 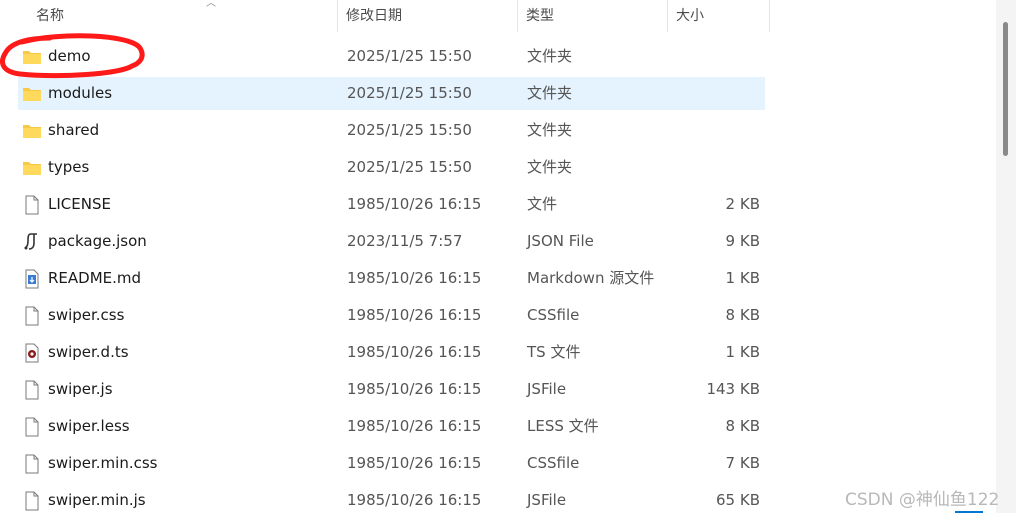 What do you see at coordinates (79, 204) in the screenshot?
I see `file-name: LICENSE` at bounding box center [79, 204].